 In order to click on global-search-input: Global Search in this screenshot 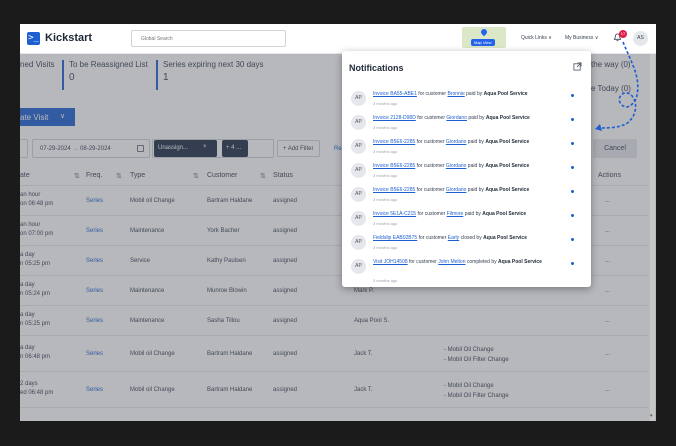, I will do `click(208, 38)`.